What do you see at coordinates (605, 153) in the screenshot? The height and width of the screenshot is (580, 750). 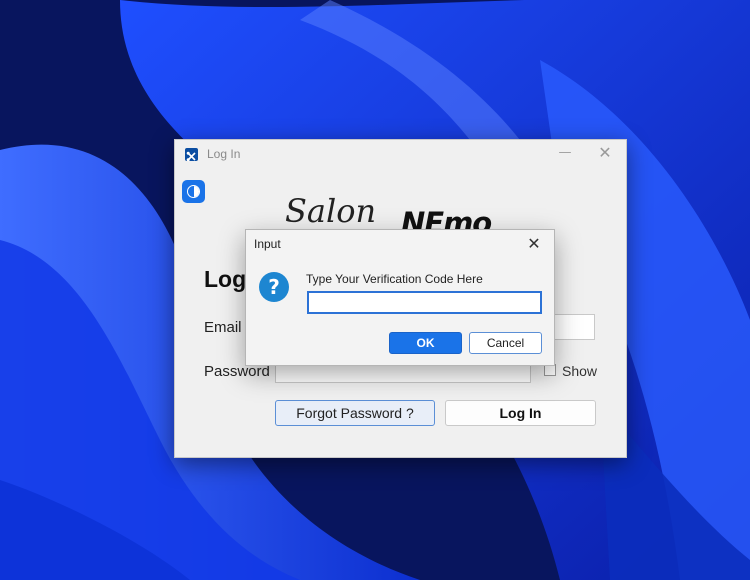 I see `close-button: ✕` at bounding box center [605, 153].